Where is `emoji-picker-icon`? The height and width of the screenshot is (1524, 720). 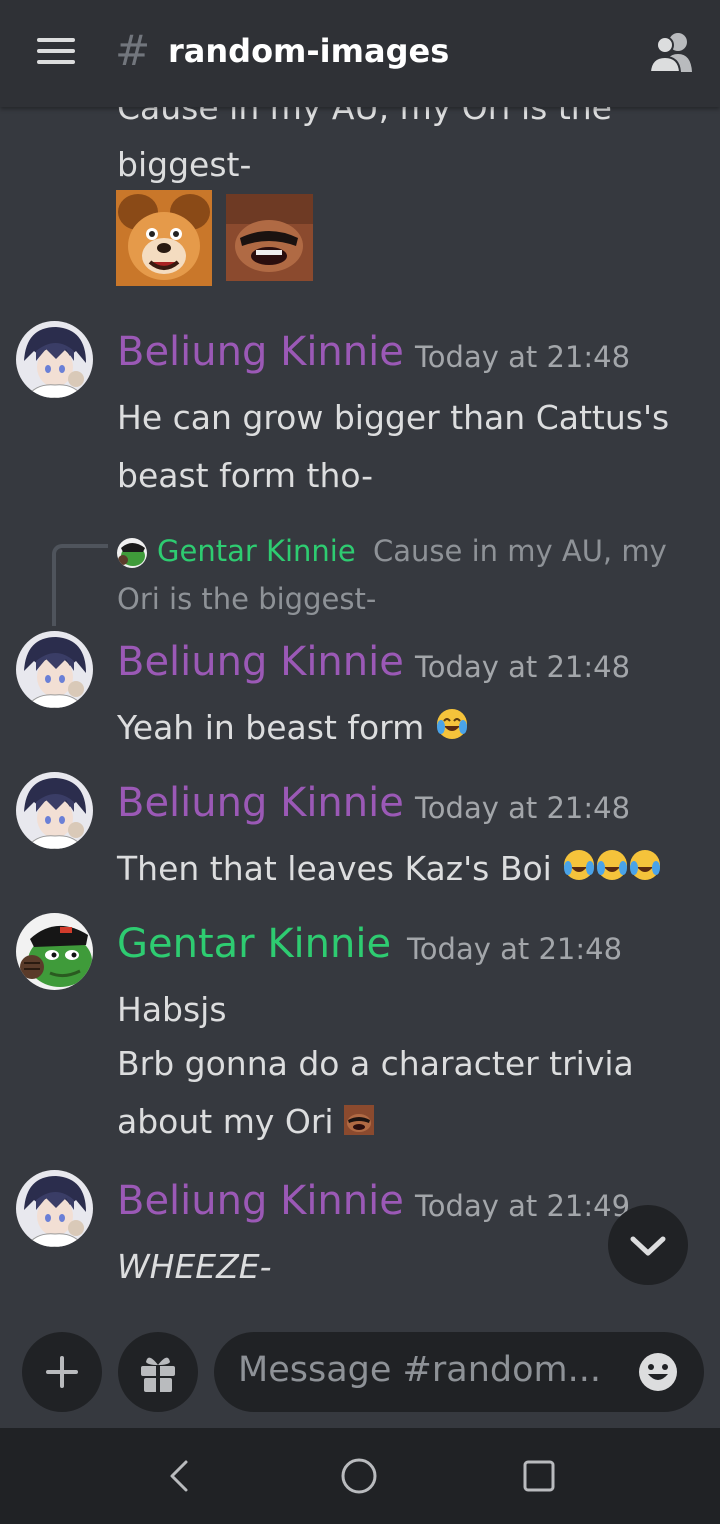 emoji-picker-icon is located at coordinates (658, 1372).